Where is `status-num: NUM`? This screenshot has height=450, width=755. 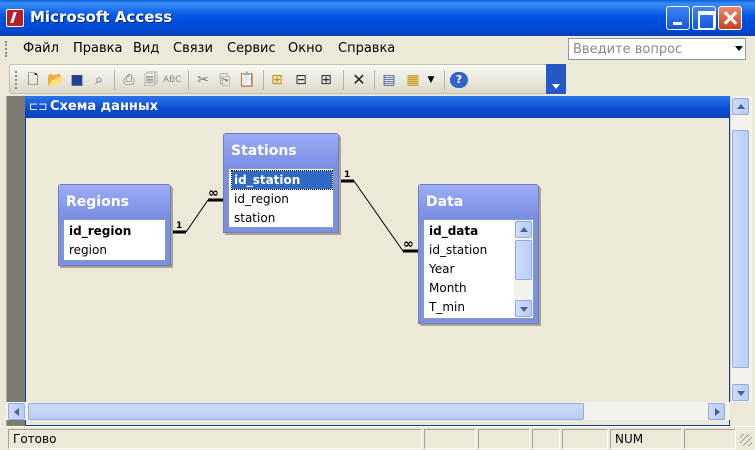
status-num: NUM is located at coordinates (646, 439).